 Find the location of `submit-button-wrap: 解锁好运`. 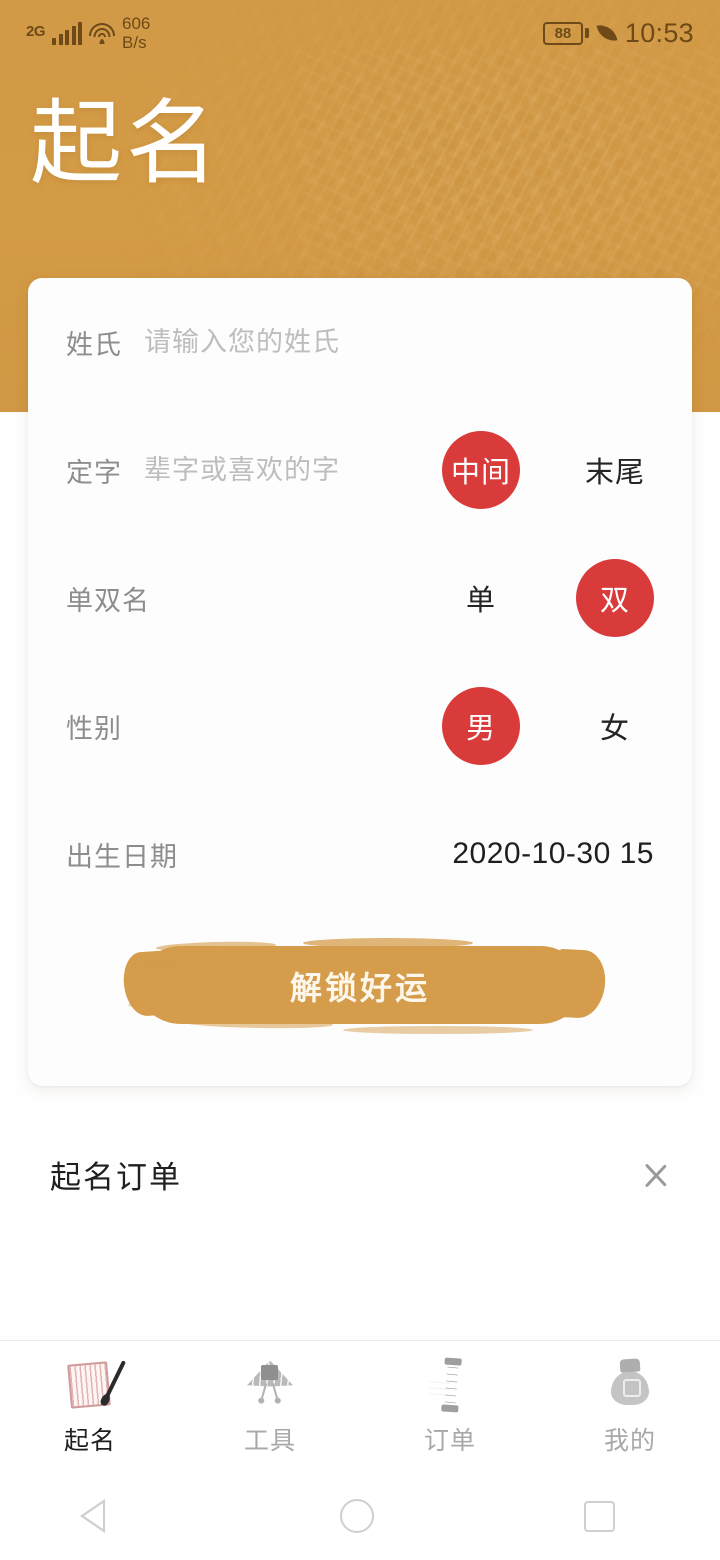

submit-button-wrap: 解锁好运 is located at coordinates (360, 986).